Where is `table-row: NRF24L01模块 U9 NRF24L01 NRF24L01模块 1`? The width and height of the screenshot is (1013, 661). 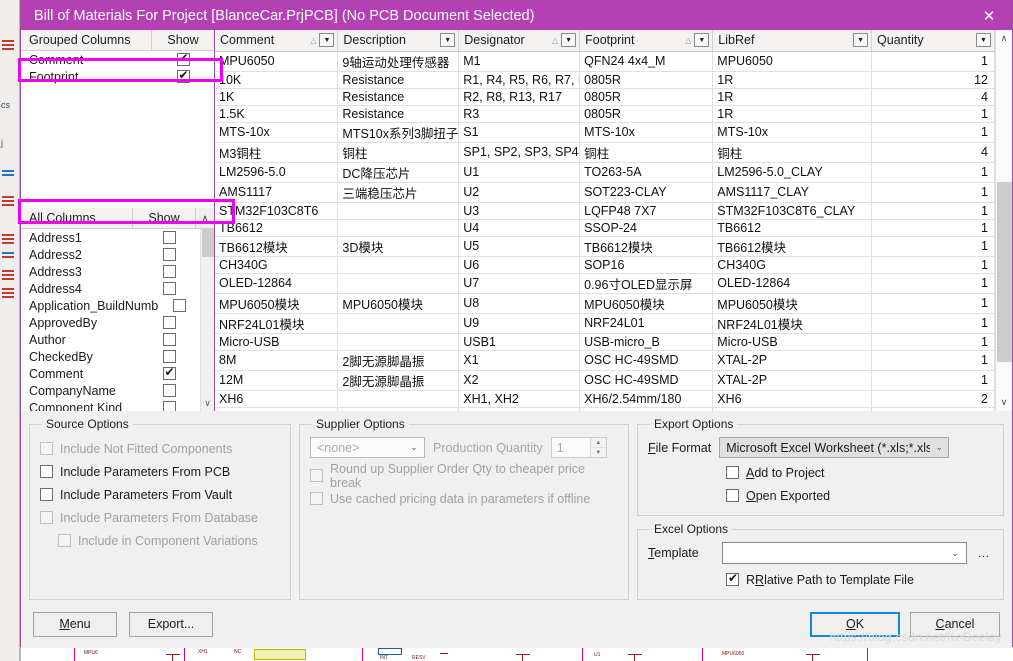
table-row: NRF24L01模块 U9 NRF24L01 NRF24L01模块 1 is located at coordinates (605, 323).